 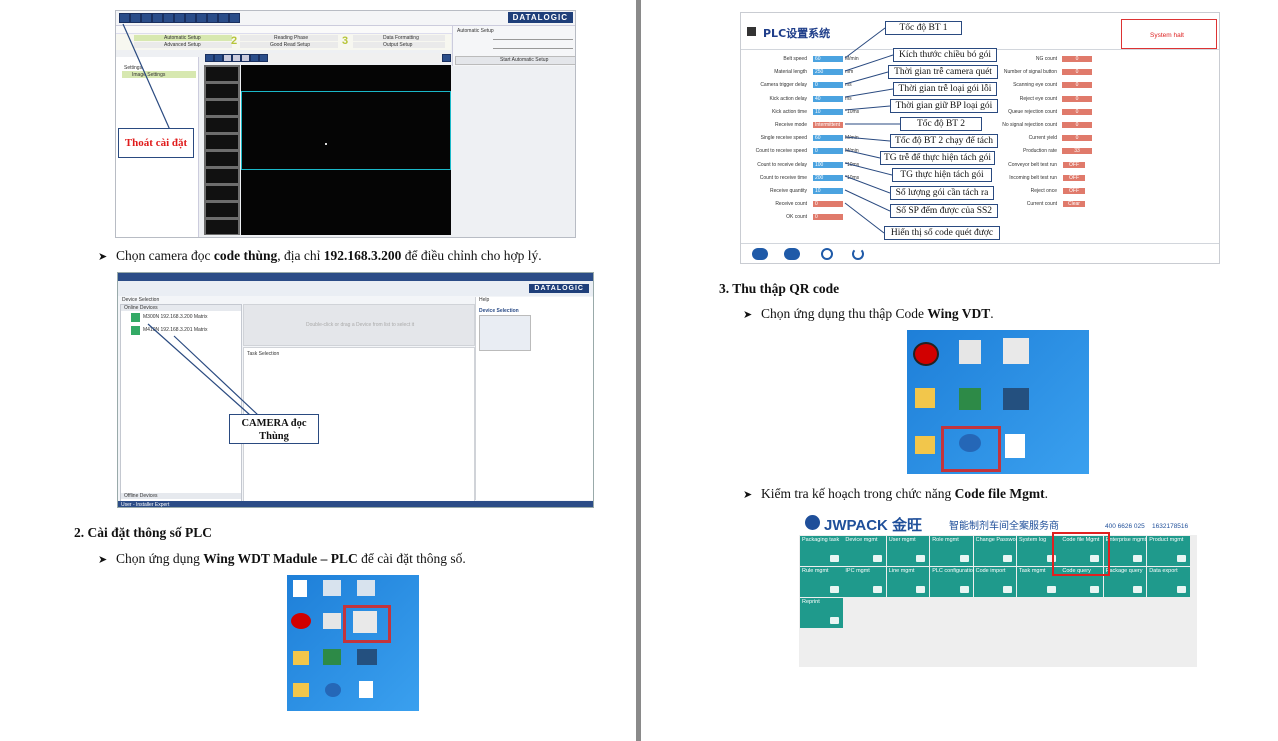 What do you see at coordinates (821, 612) in the screenshot?
I see `tile-reprint: Reprint` at bounding box center [821, 612].